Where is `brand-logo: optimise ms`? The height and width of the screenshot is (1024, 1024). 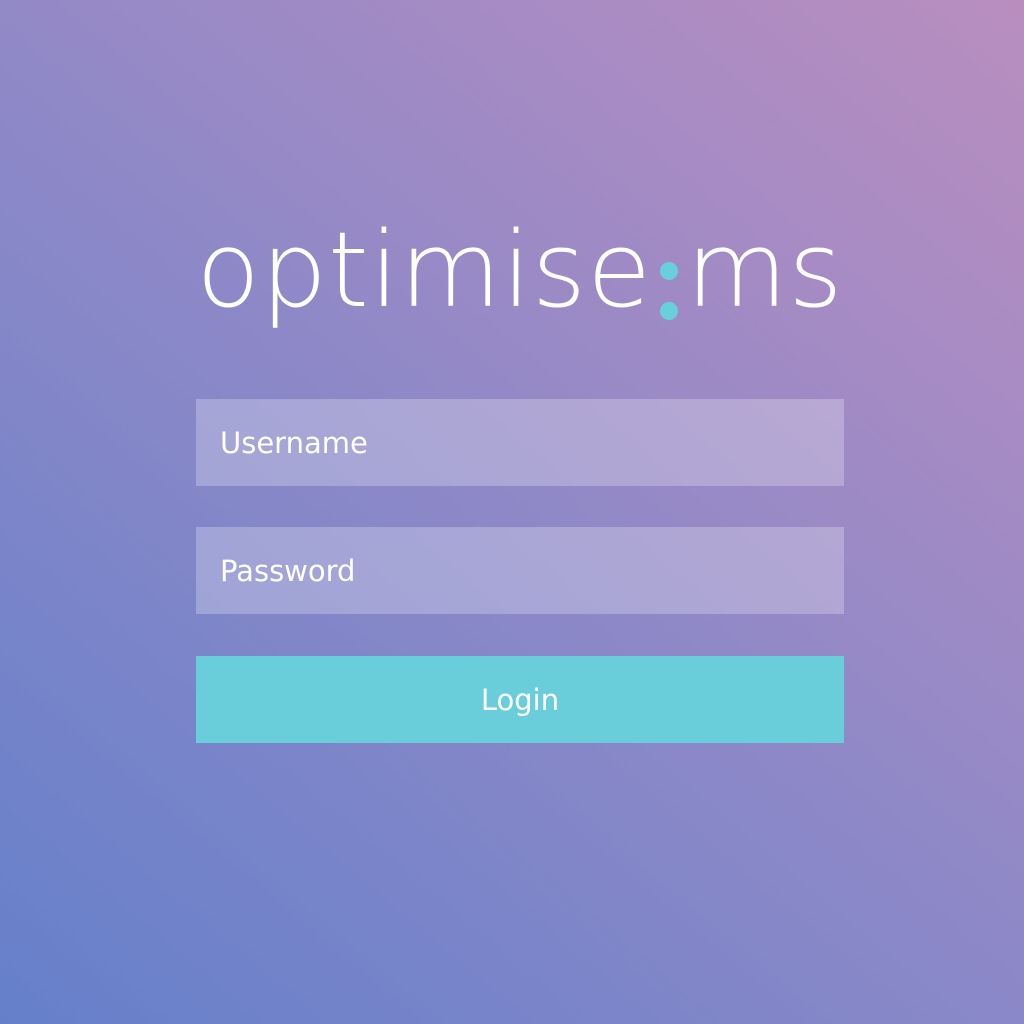 brand-logo: optimise ms is located at coordinates (520, 288).